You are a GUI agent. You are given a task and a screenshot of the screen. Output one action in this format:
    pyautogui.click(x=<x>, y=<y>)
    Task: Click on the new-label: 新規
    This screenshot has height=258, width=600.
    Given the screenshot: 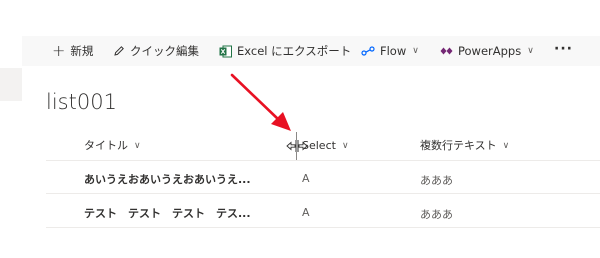 What is the action you would take?
    pyautogui.click(x=82, y=51)
    